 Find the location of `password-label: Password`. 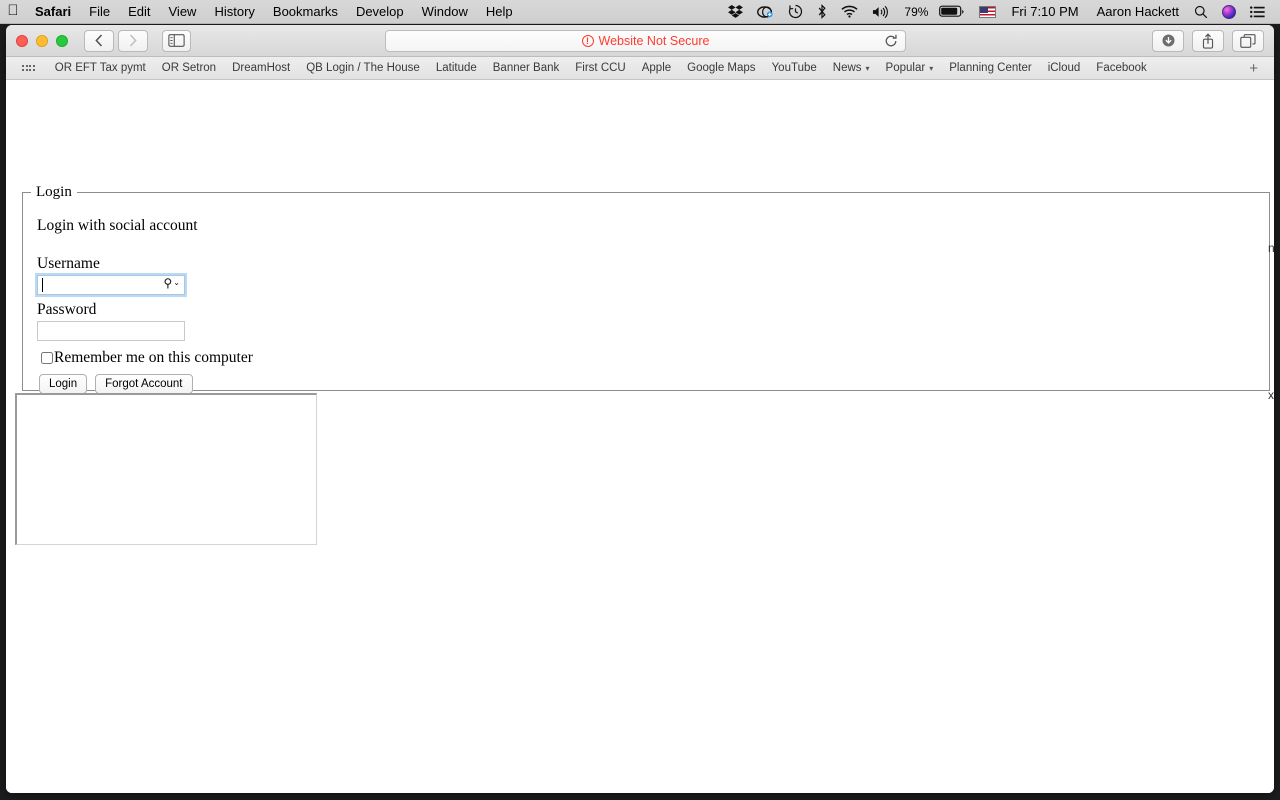

password-label: Password is located at coordinates (67, 309).